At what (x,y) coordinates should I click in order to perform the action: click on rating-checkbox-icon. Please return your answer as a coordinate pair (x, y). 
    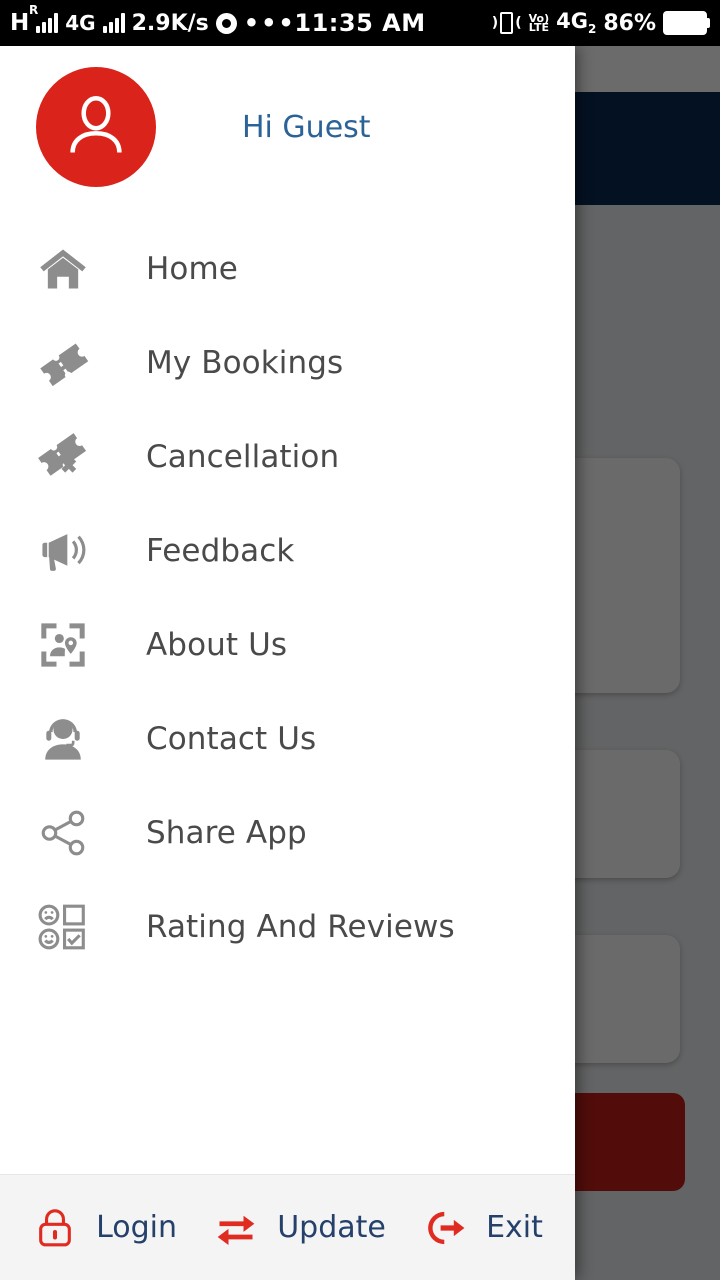
    Looking at the image, I should click on (63, 927).